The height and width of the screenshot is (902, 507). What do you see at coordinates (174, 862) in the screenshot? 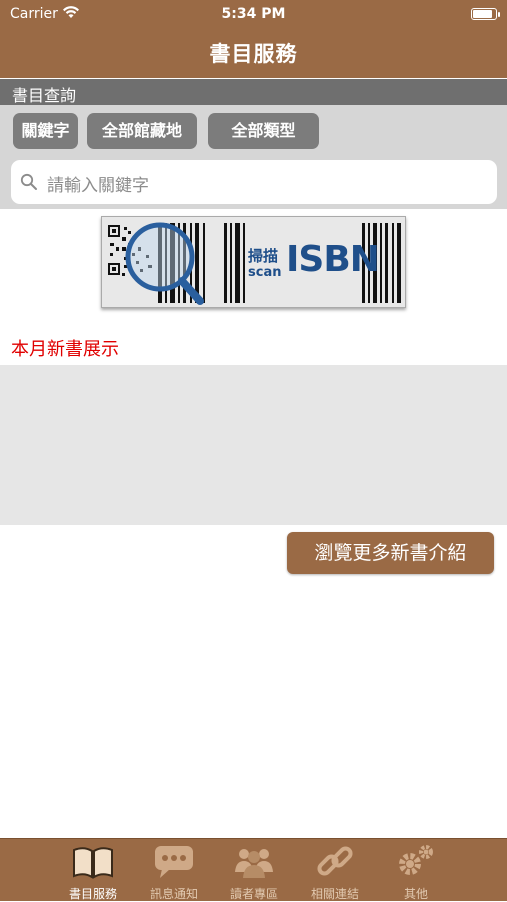
I see `message-icon` at bounding box center [174, 862].